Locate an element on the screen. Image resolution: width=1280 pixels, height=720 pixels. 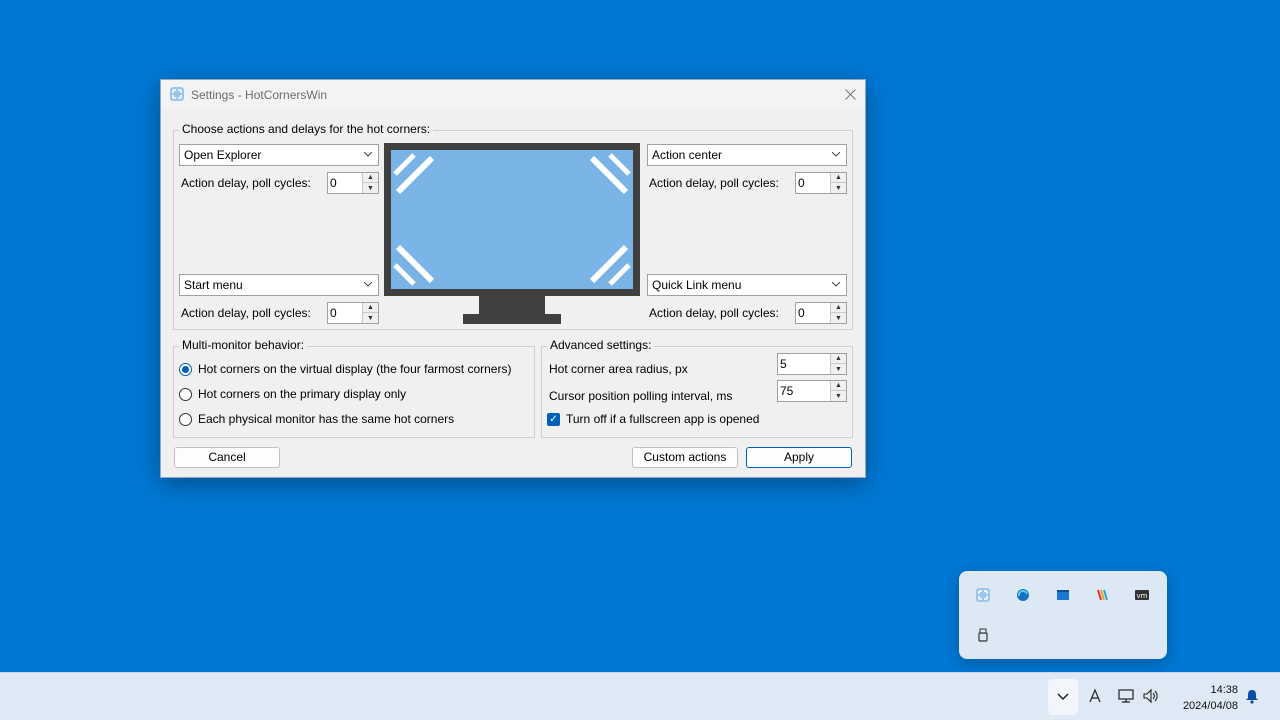
radius-spinner: 5 ▲ ▼ is located at coordinates (812, 364).